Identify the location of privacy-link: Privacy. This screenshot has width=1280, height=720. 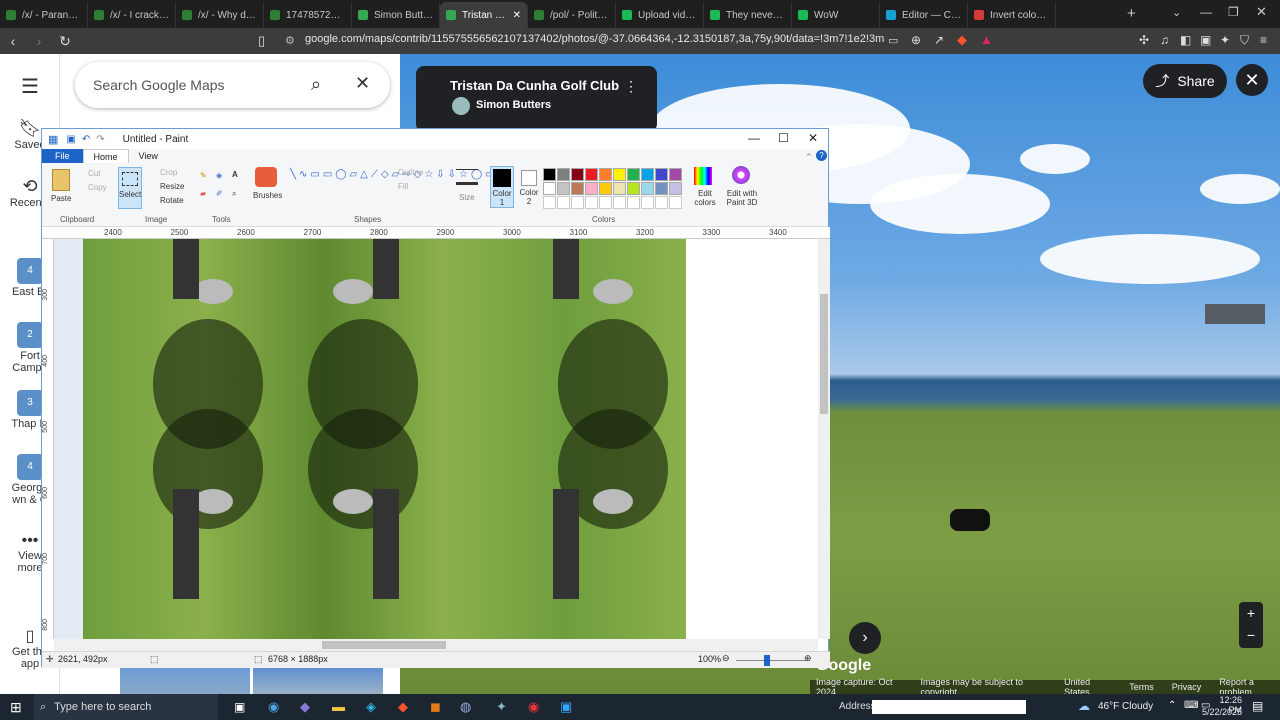
(1187, 687).